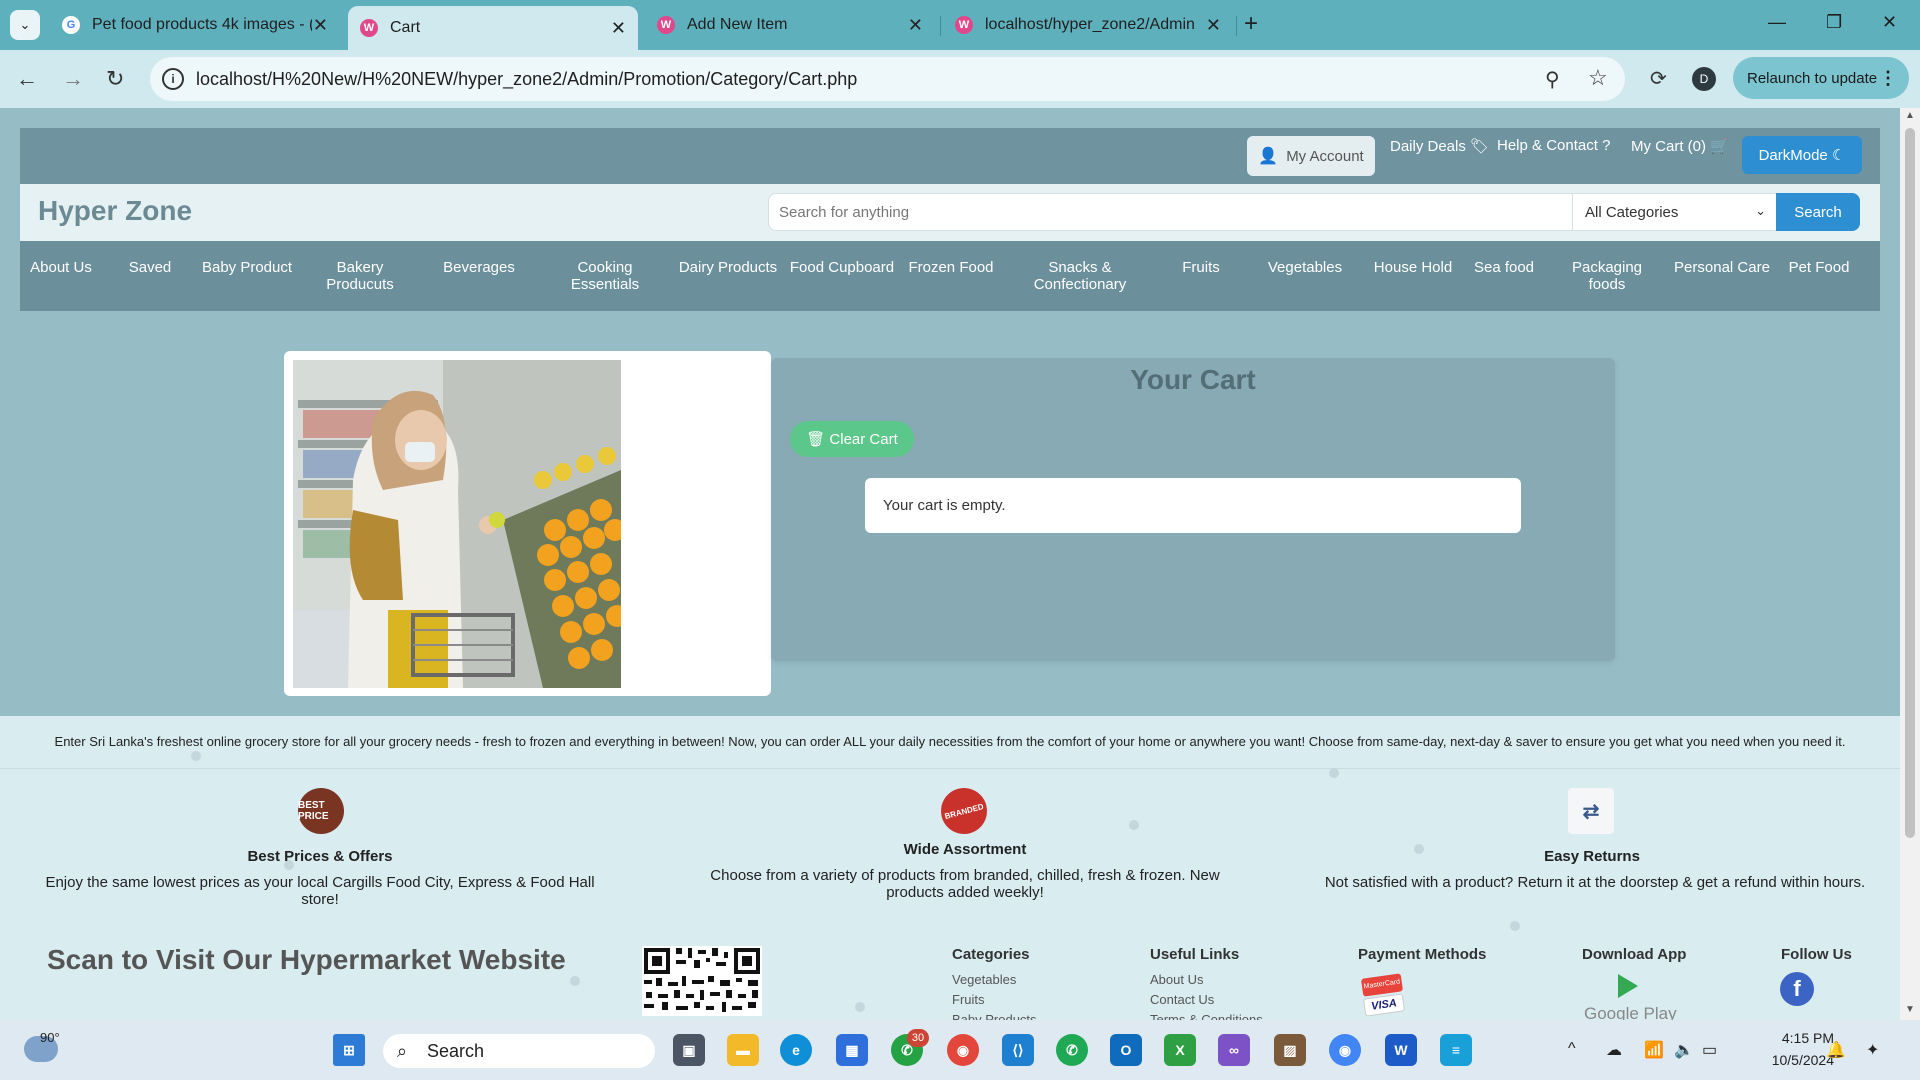  What do you see at coordinates (195, 25) in the screenshot?
I see `browser-tab: G Pet food products 4k images - ( ✕` at bounding box center [195, 25].